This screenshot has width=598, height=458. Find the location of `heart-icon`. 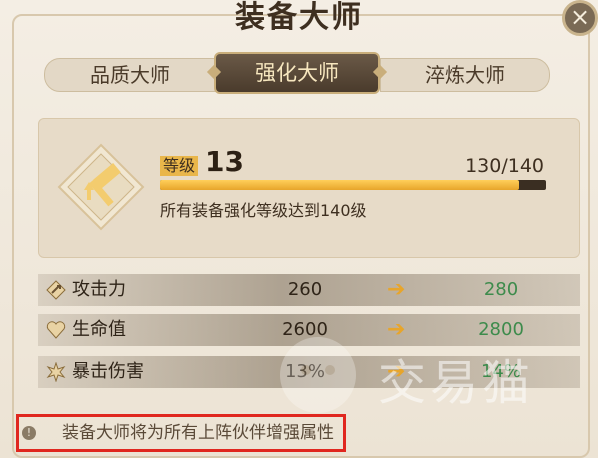

heart-icon is located at coordinates (56, 330).